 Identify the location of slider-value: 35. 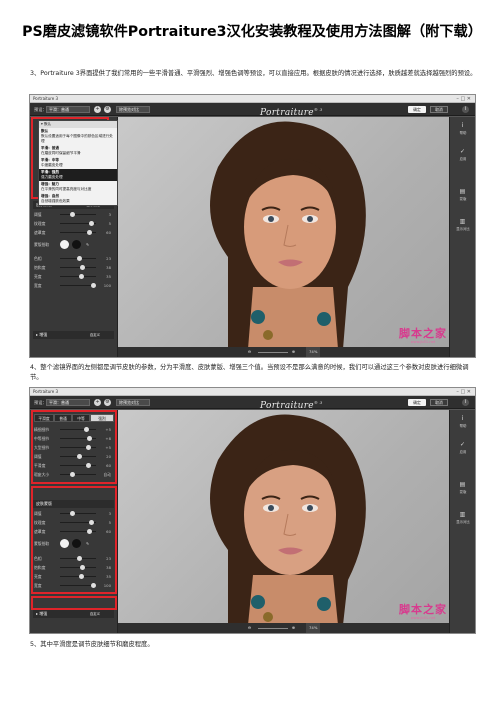
(108, 276).